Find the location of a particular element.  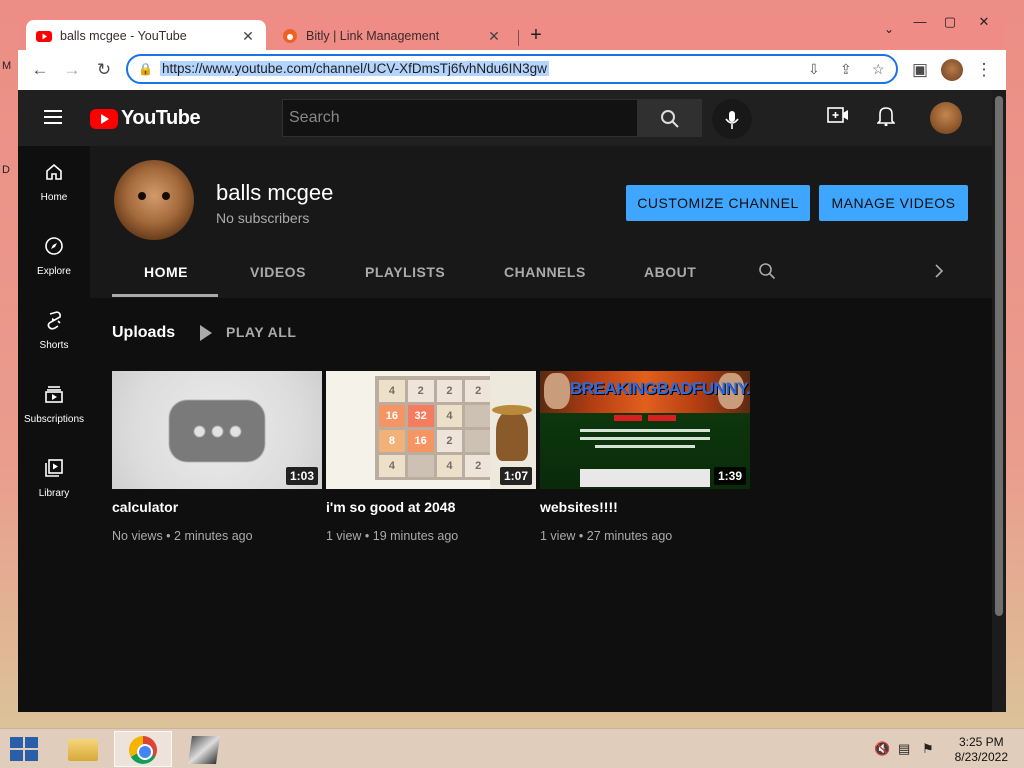

share-icon: ⇪ is located at coordinates (846, 69).